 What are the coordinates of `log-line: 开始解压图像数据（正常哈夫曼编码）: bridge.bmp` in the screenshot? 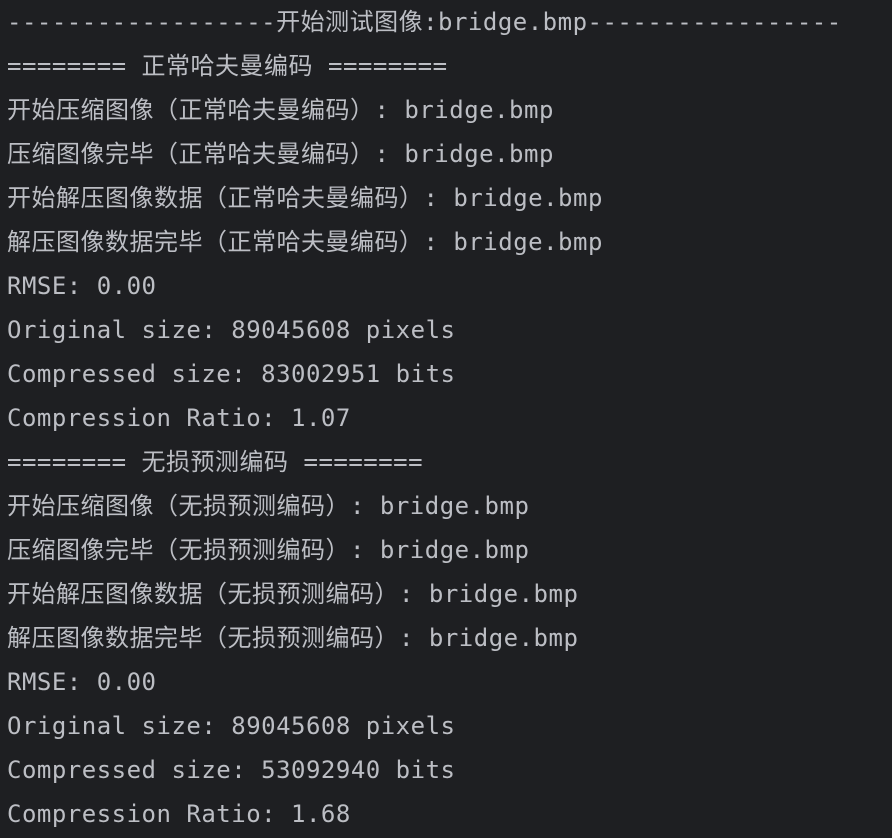 It's located at (305, 198).